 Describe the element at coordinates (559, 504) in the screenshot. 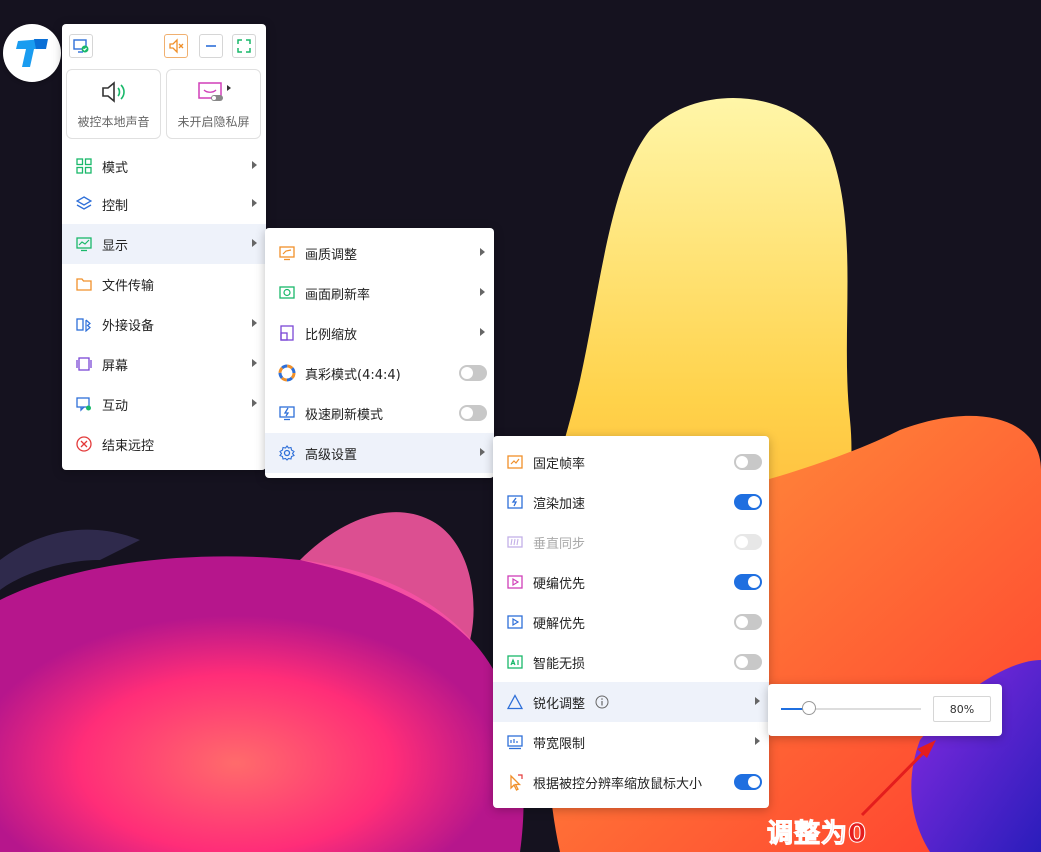

I see `advanced-item-label: 渲染加速` at that location.